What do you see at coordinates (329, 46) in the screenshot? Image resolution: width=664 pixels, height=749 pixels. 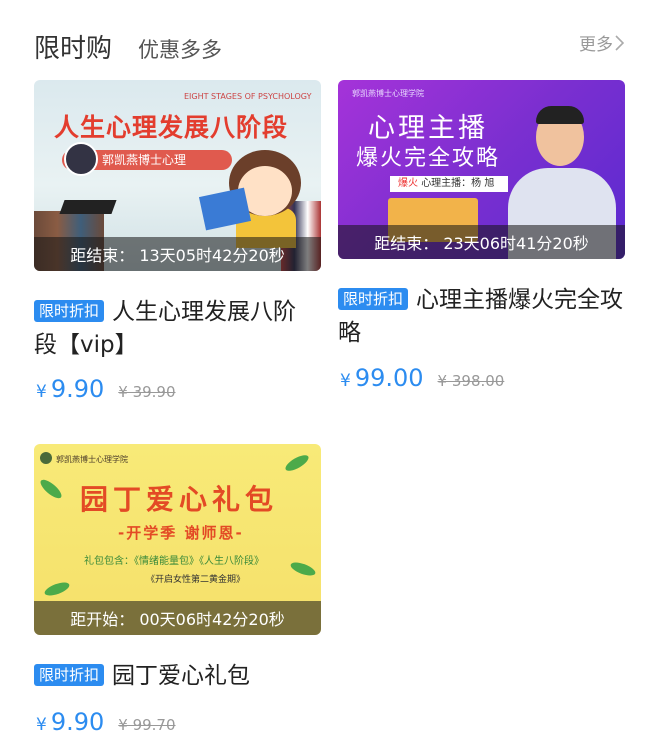 I see `section-header: 限时购 优惠多多 更多` at bounding box center [329, 46].